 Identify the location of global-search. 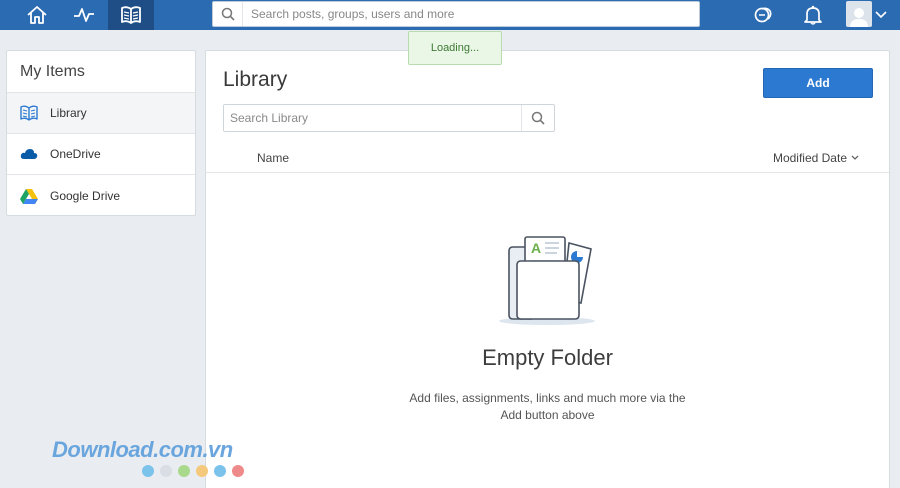
(456, 14).